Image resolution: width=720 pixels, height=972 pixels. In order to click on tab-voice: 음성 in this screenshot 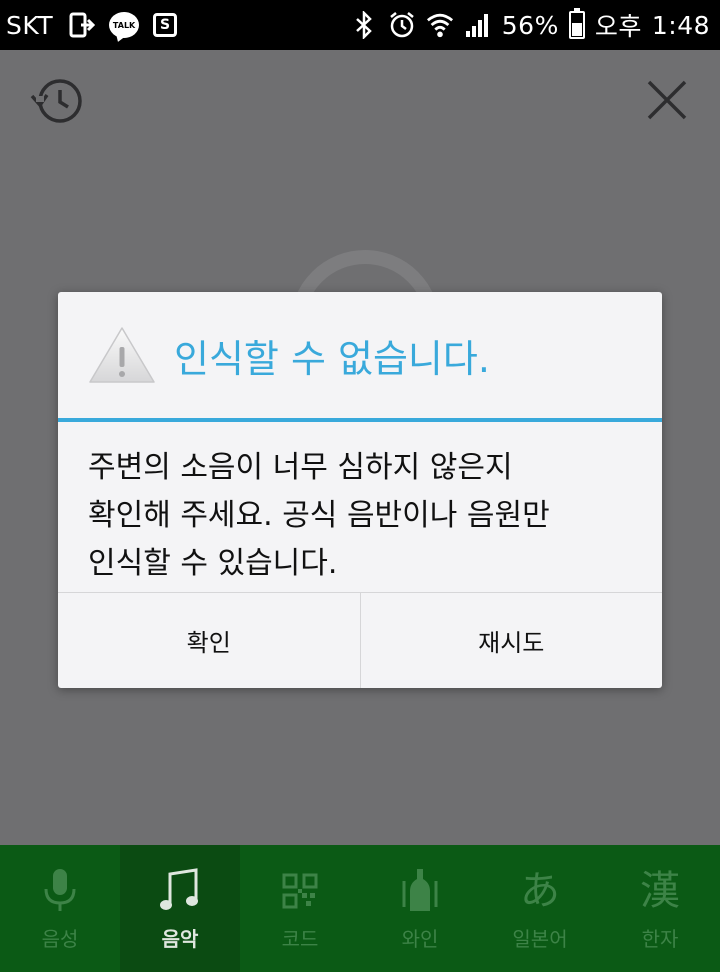, I will do `click(60, 908)`.